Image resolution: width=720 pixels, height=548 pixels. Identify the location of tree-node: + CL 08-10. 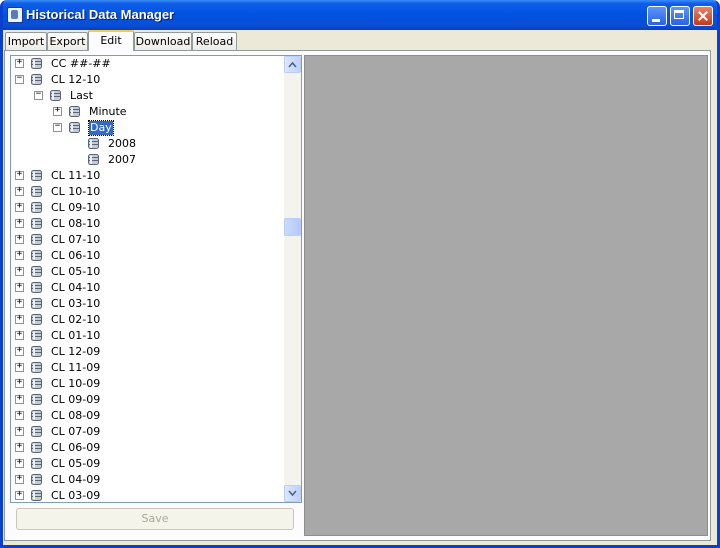
(147, 224).